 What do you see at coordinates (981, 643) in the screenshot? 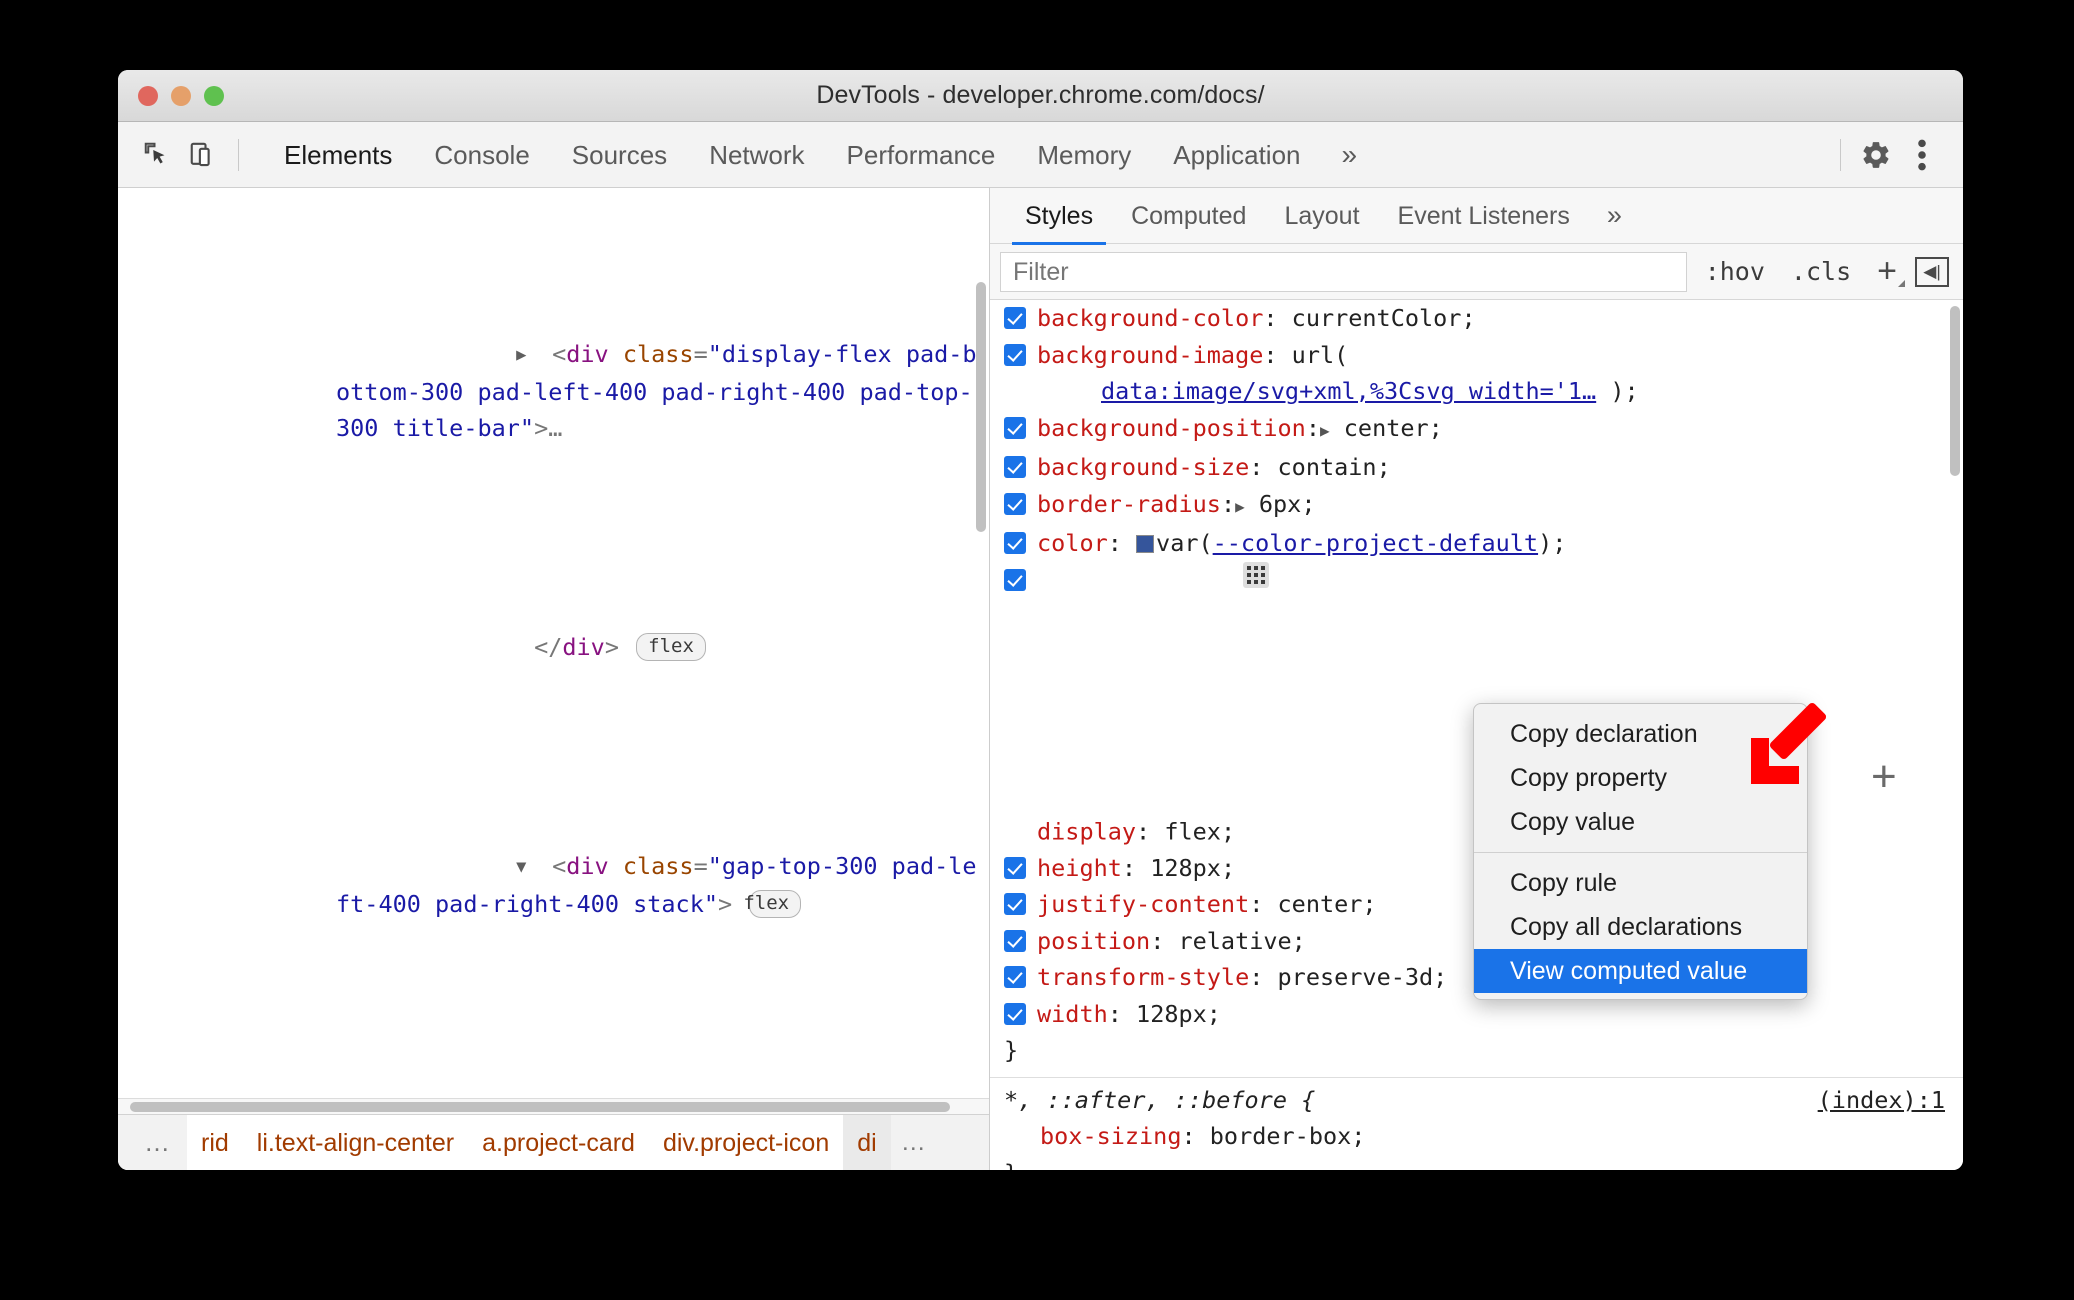
I see `dom-vertical-scrollbar` at bounding box center [981, 643].